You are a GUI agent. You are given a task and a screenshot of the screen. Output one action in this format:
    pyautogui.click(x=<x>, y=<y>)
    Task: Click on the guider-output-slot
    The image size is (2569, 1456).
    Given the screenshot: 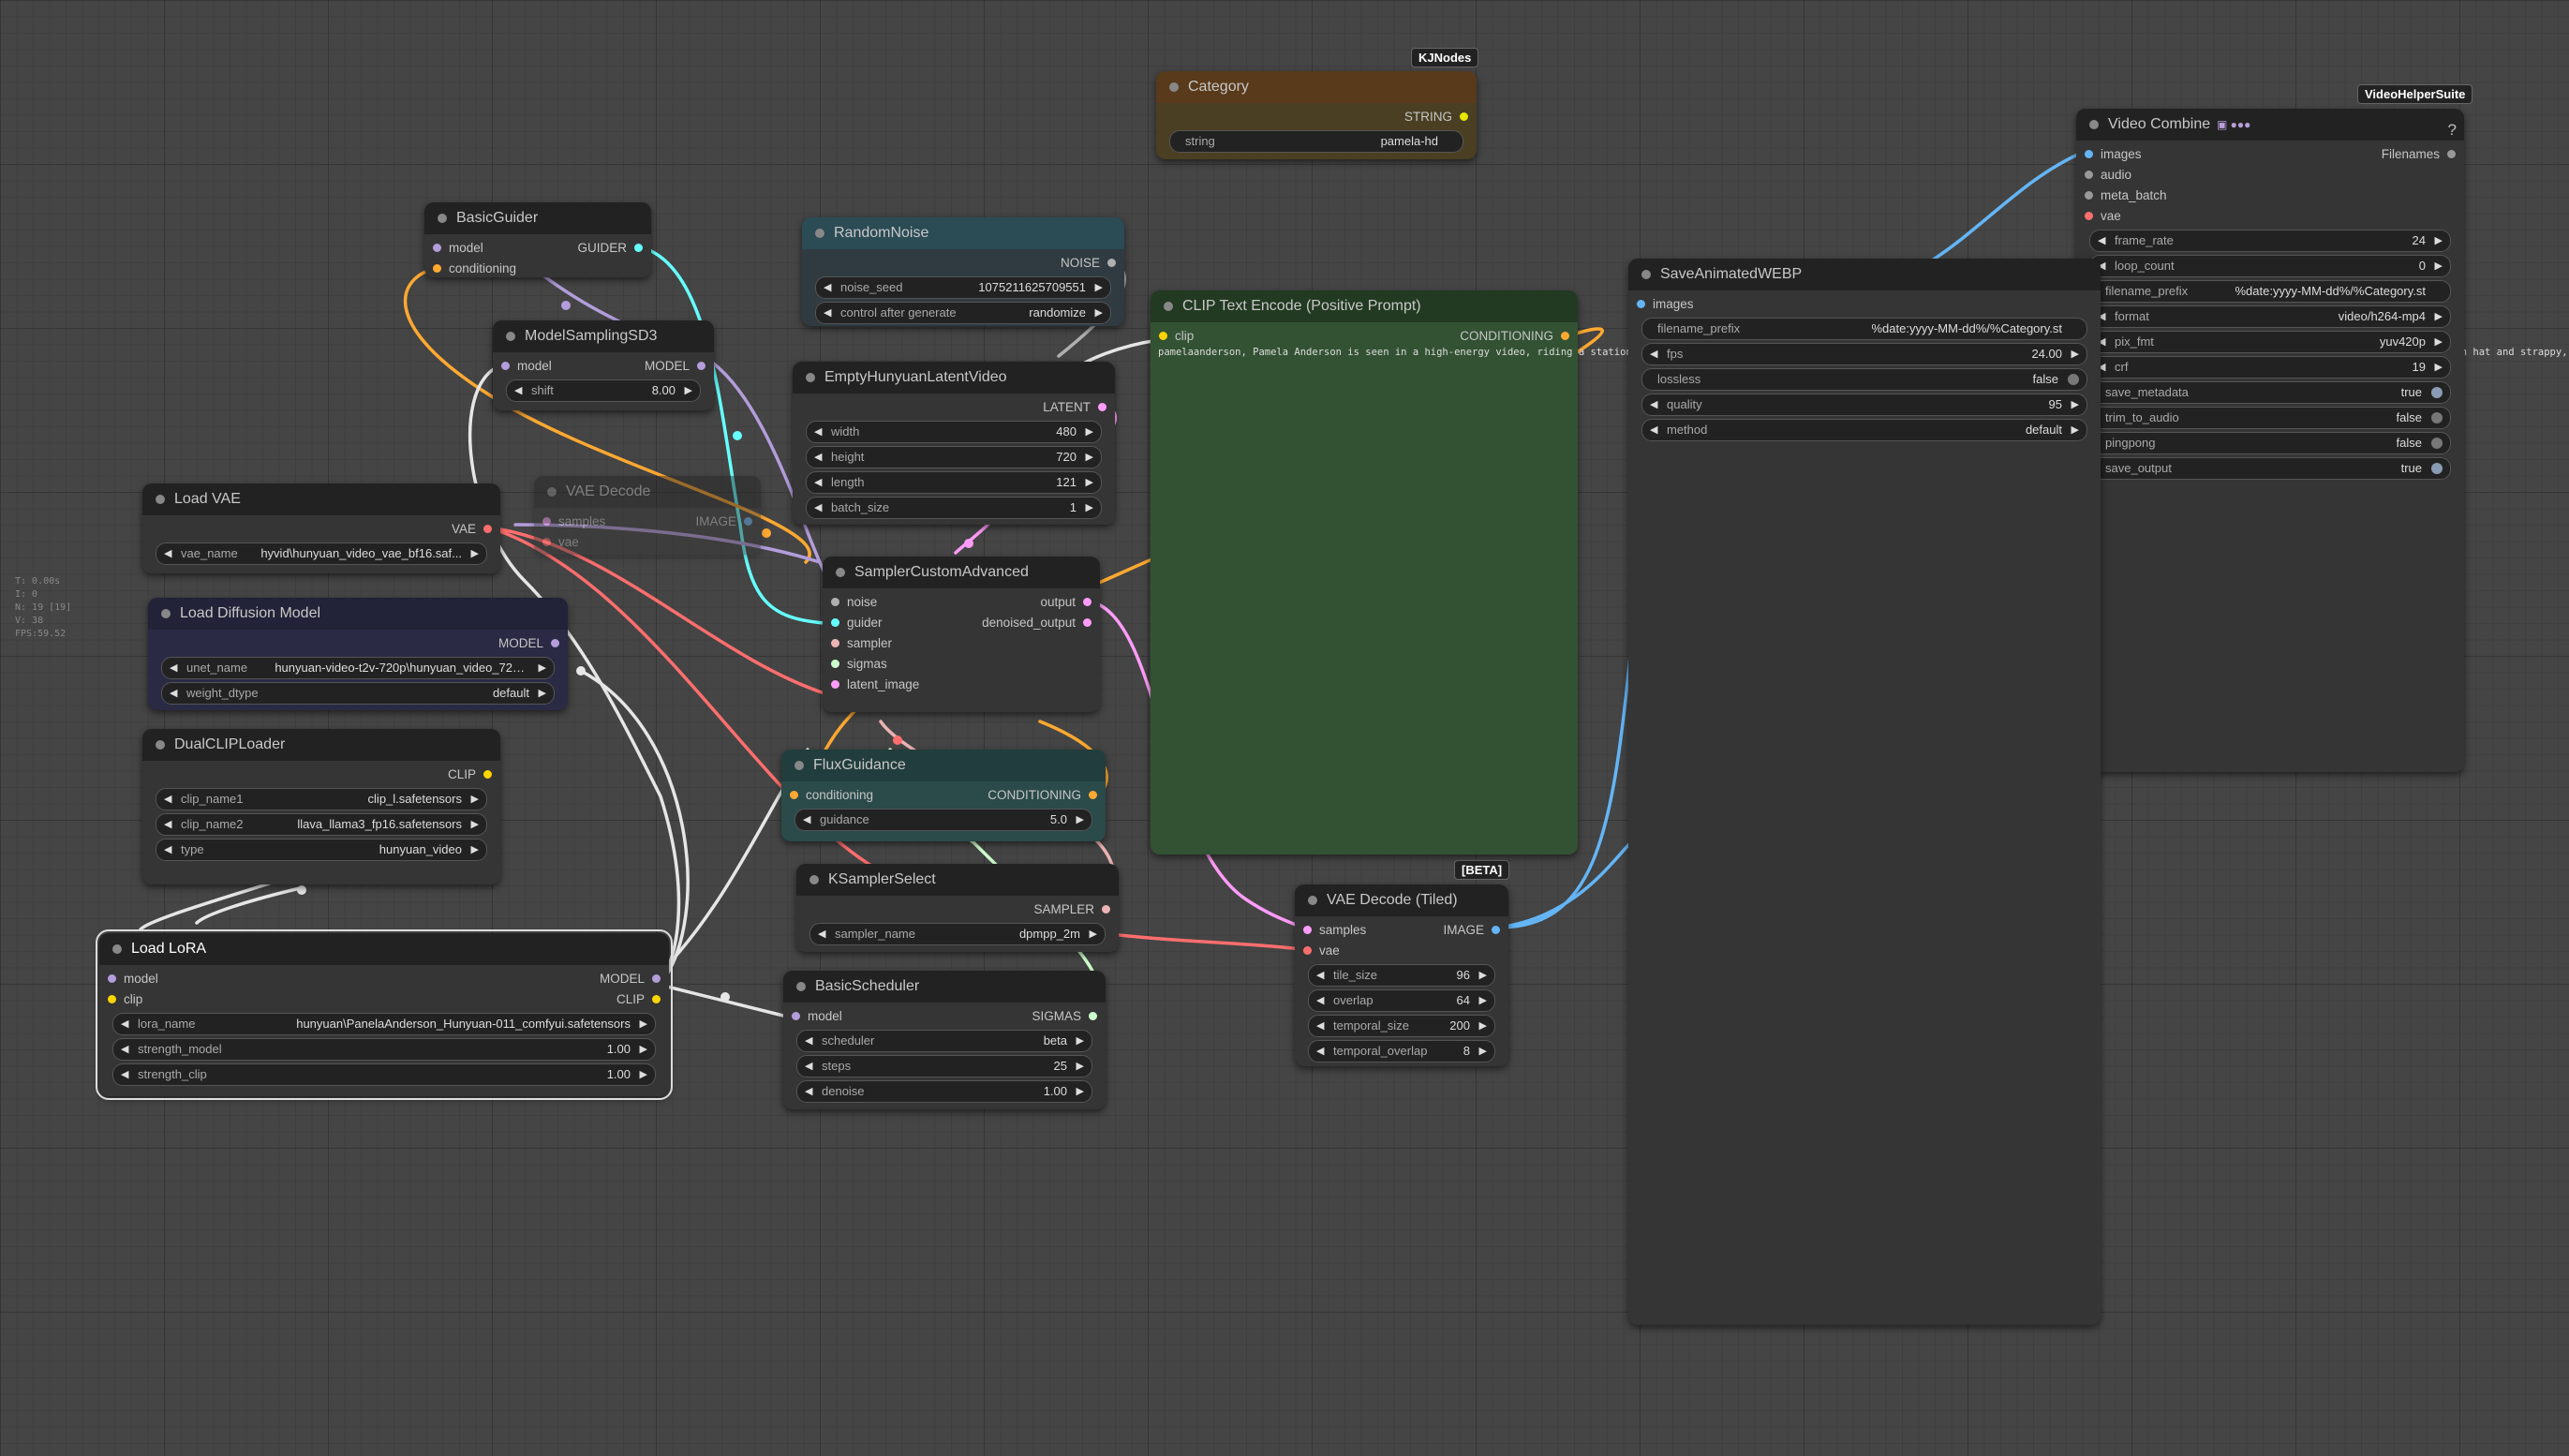 What is the action you would take?
    pyautogui.click(x=638, y=248)
    